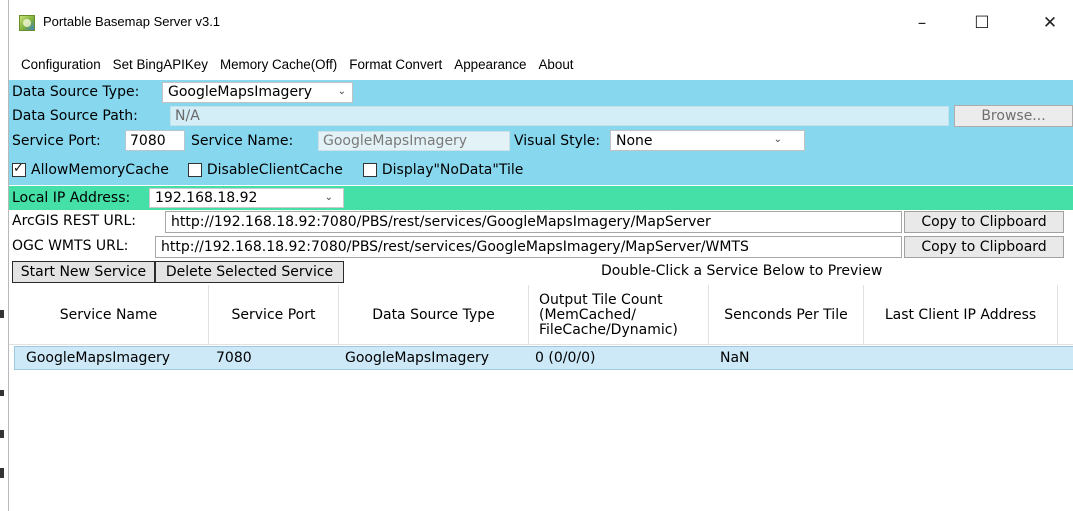 This screenshot has width=1073, height=511. I want to click on cell-data-source-type: GoogleMapsImagery, so click(417, 358).